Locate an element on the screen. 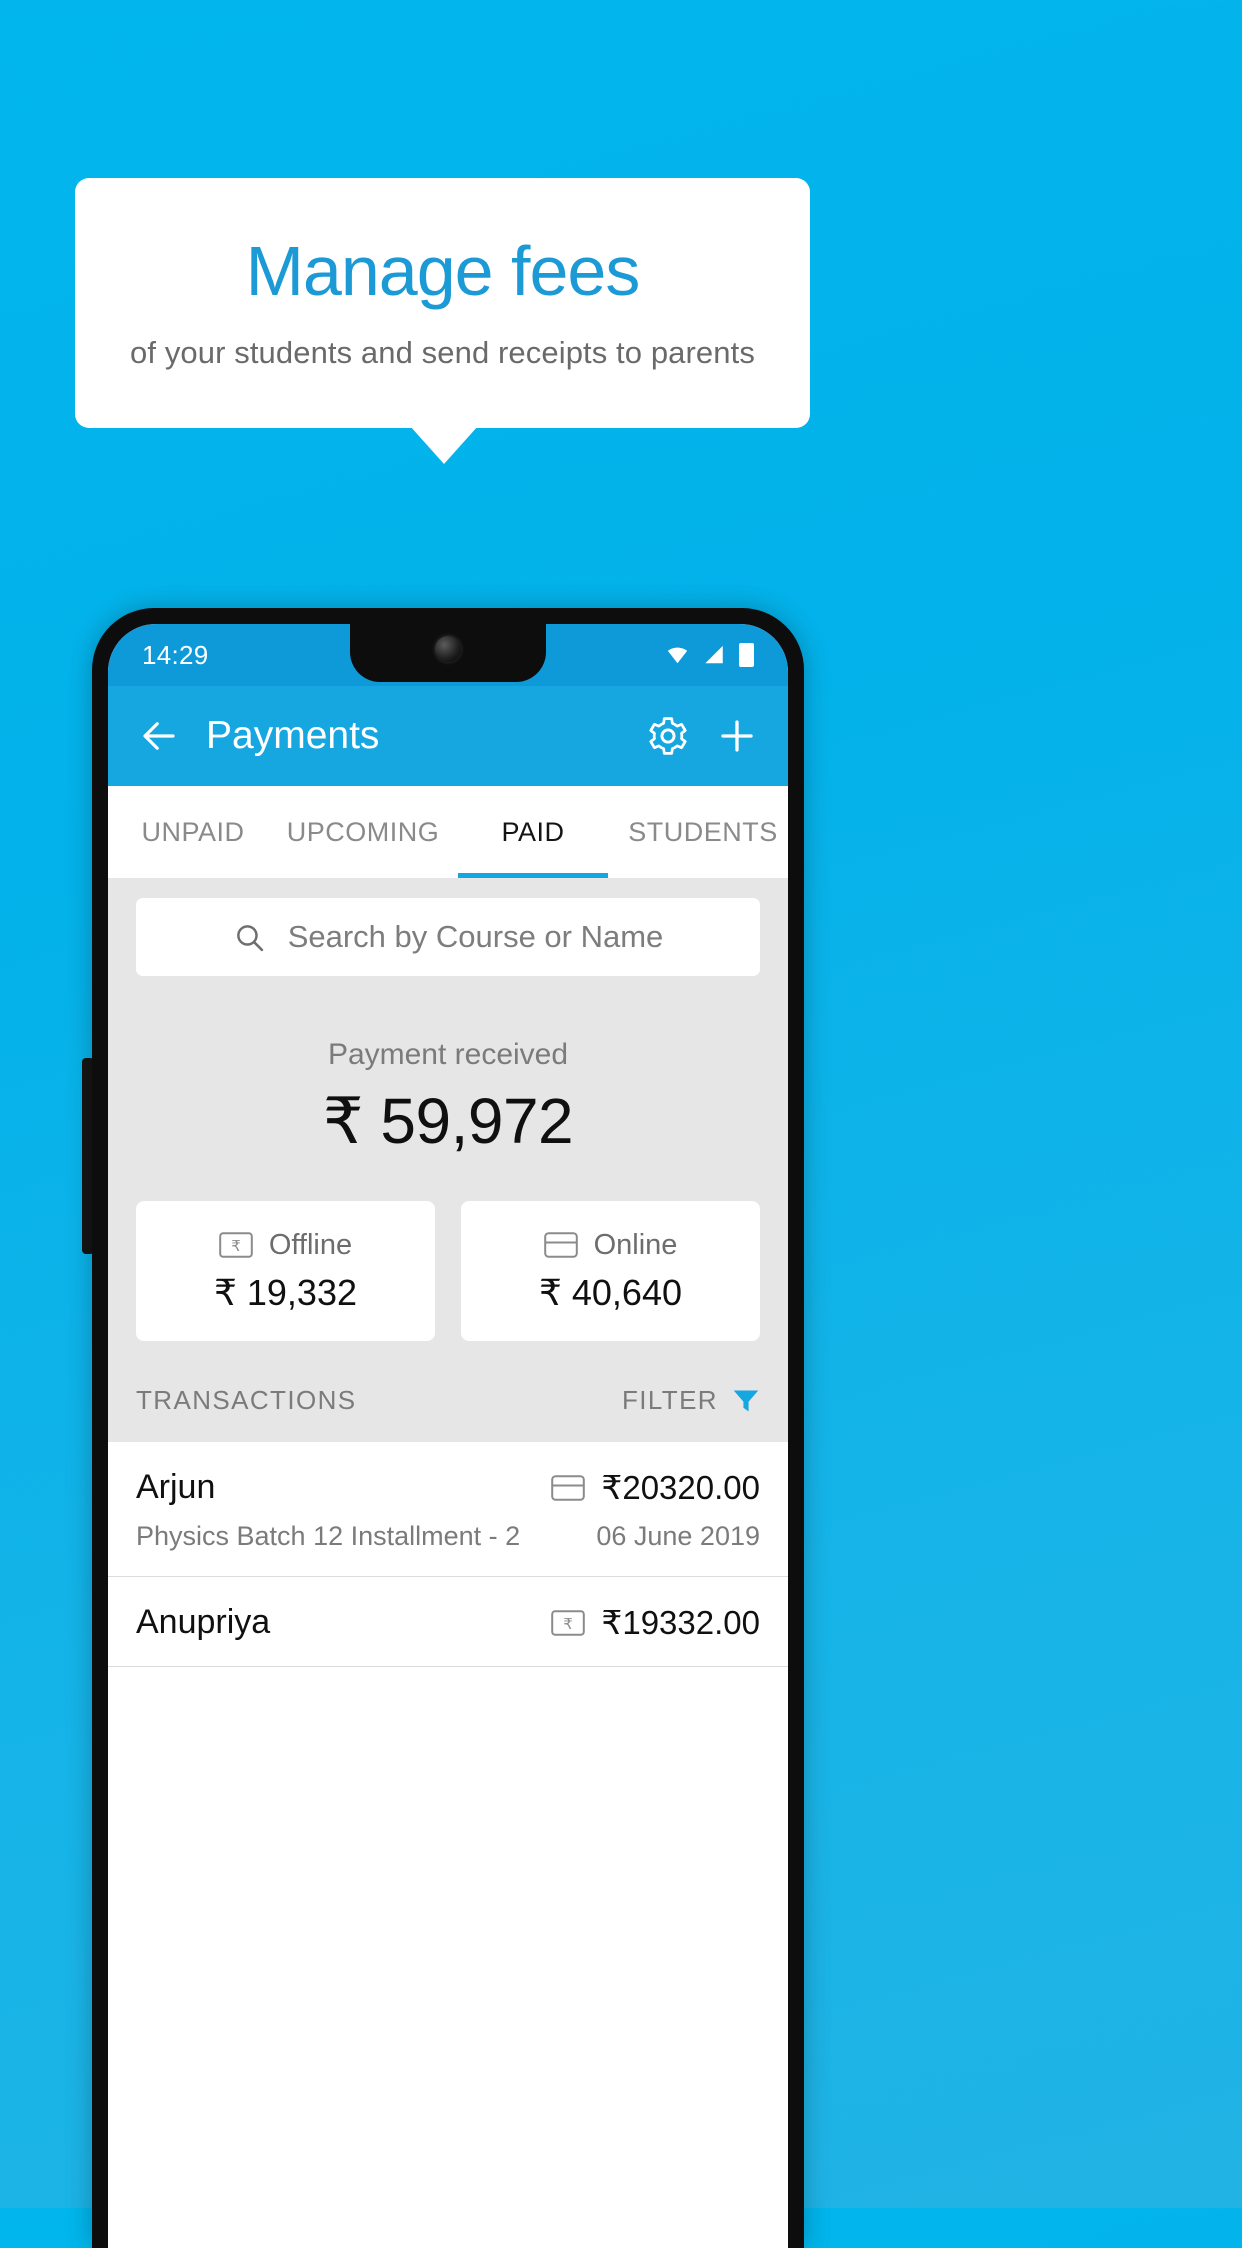 This screenshot has width=1242, height=2248. search-icon is located at coordinates (249, 937).